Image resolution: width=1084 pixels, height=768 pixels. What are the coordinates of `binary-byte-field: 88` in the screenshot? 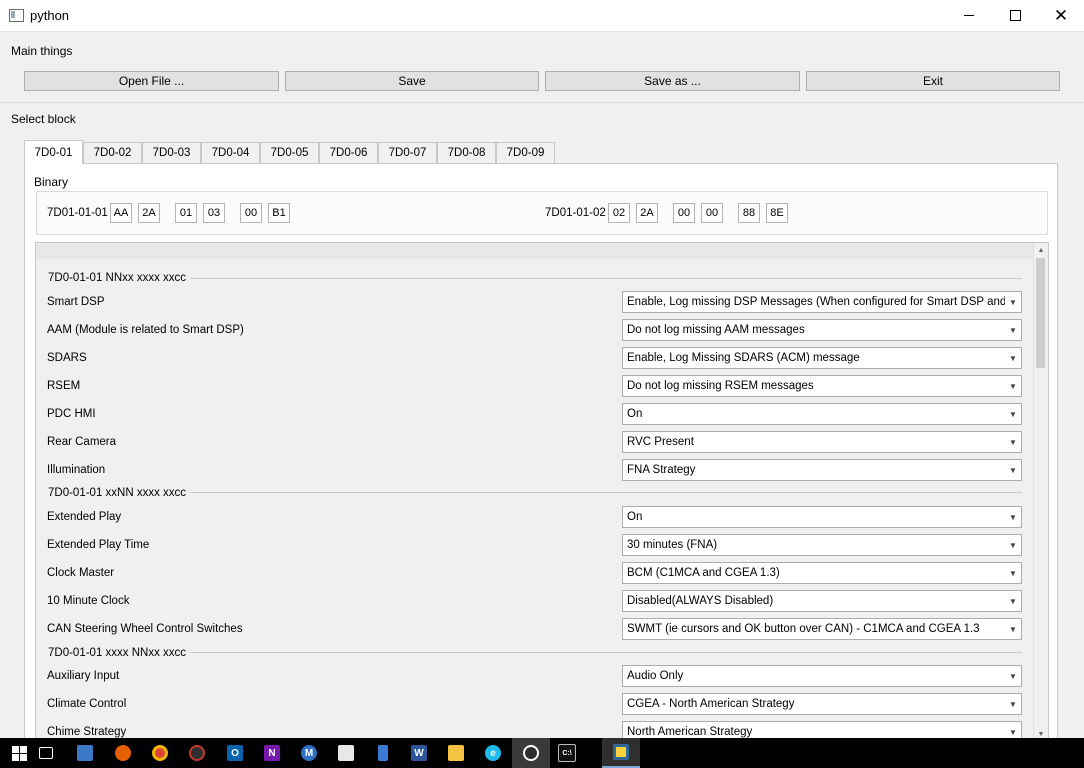 It's located at (749, 213).